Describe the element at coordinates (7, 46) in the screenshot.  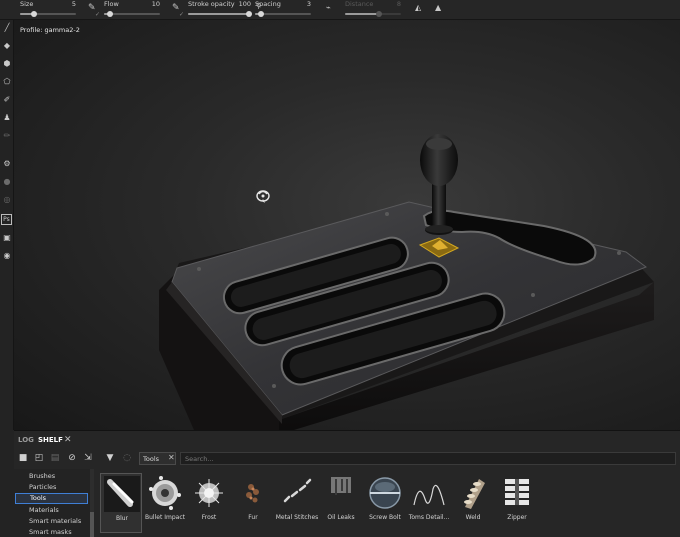
I see `eraser-icon: ◆` at that location.